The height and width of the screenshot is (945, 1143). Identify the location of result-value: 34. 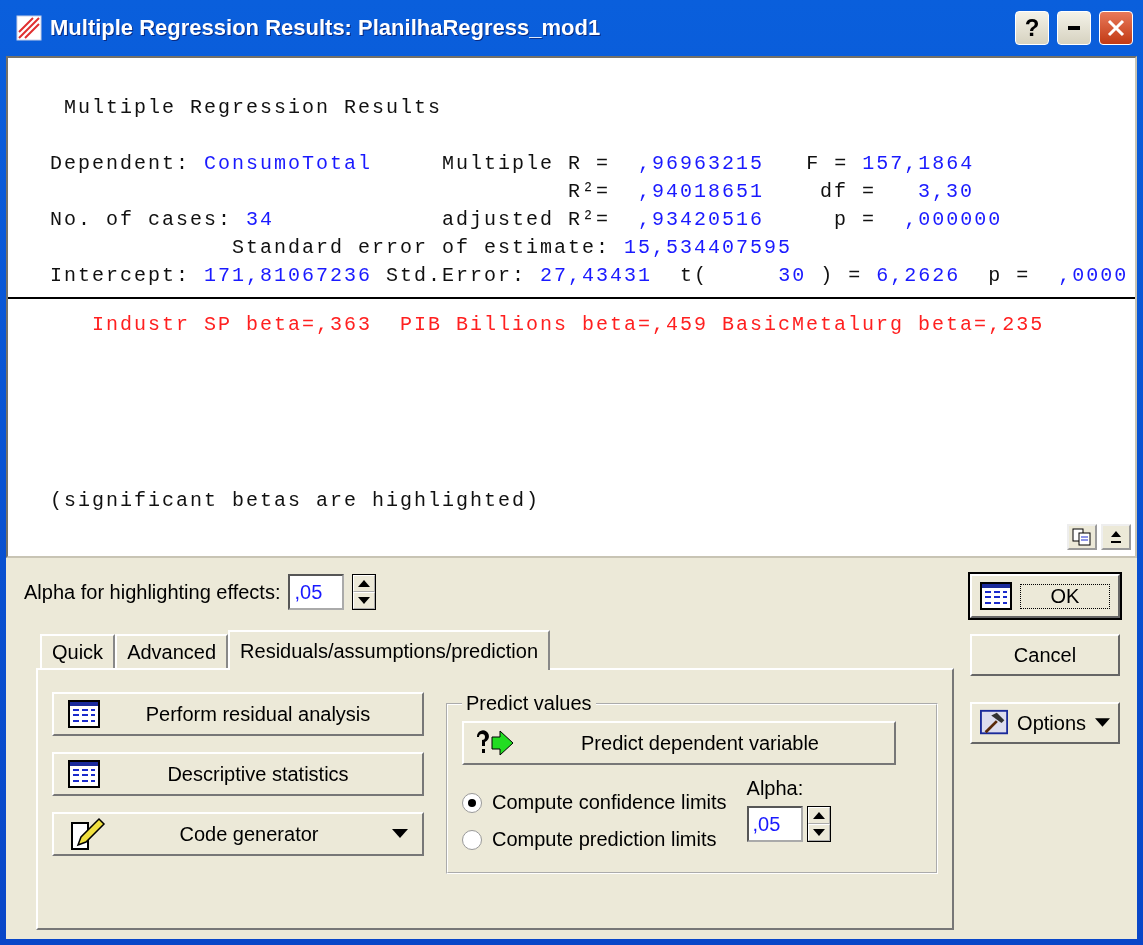
(260, 219).